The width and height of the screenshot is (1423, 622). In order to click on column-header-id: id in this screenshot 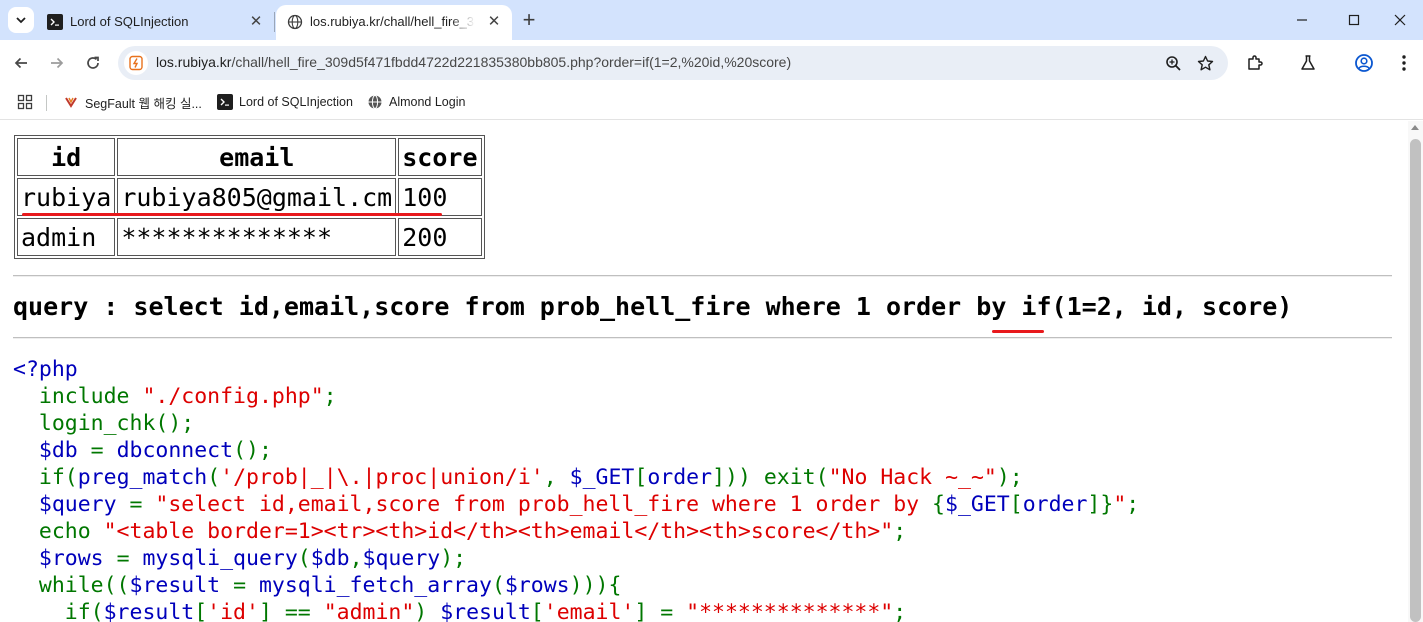, I will do `click(66, 157)`.